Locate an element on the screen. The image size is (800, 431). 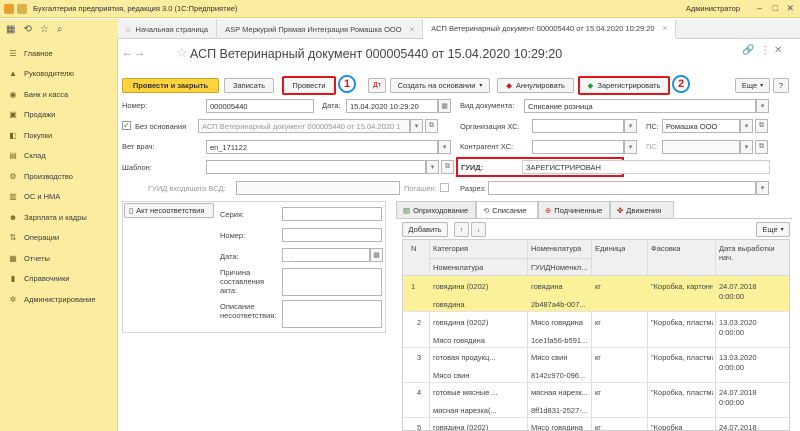
reason-field is located at coordinates (332, 282).